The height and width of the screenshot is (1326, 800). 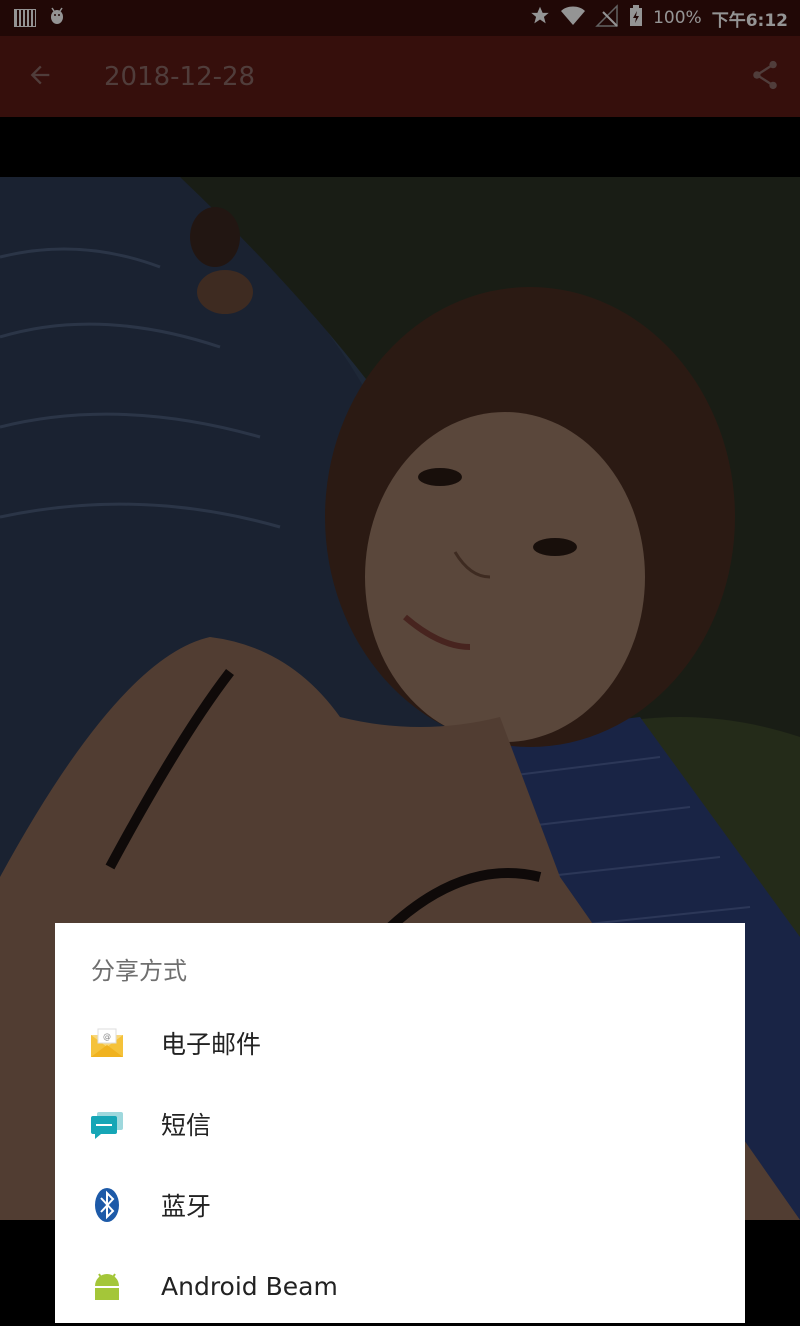 I want to click on share-item-bluetooth: 蓝牙, so click(x=400, y=1205).